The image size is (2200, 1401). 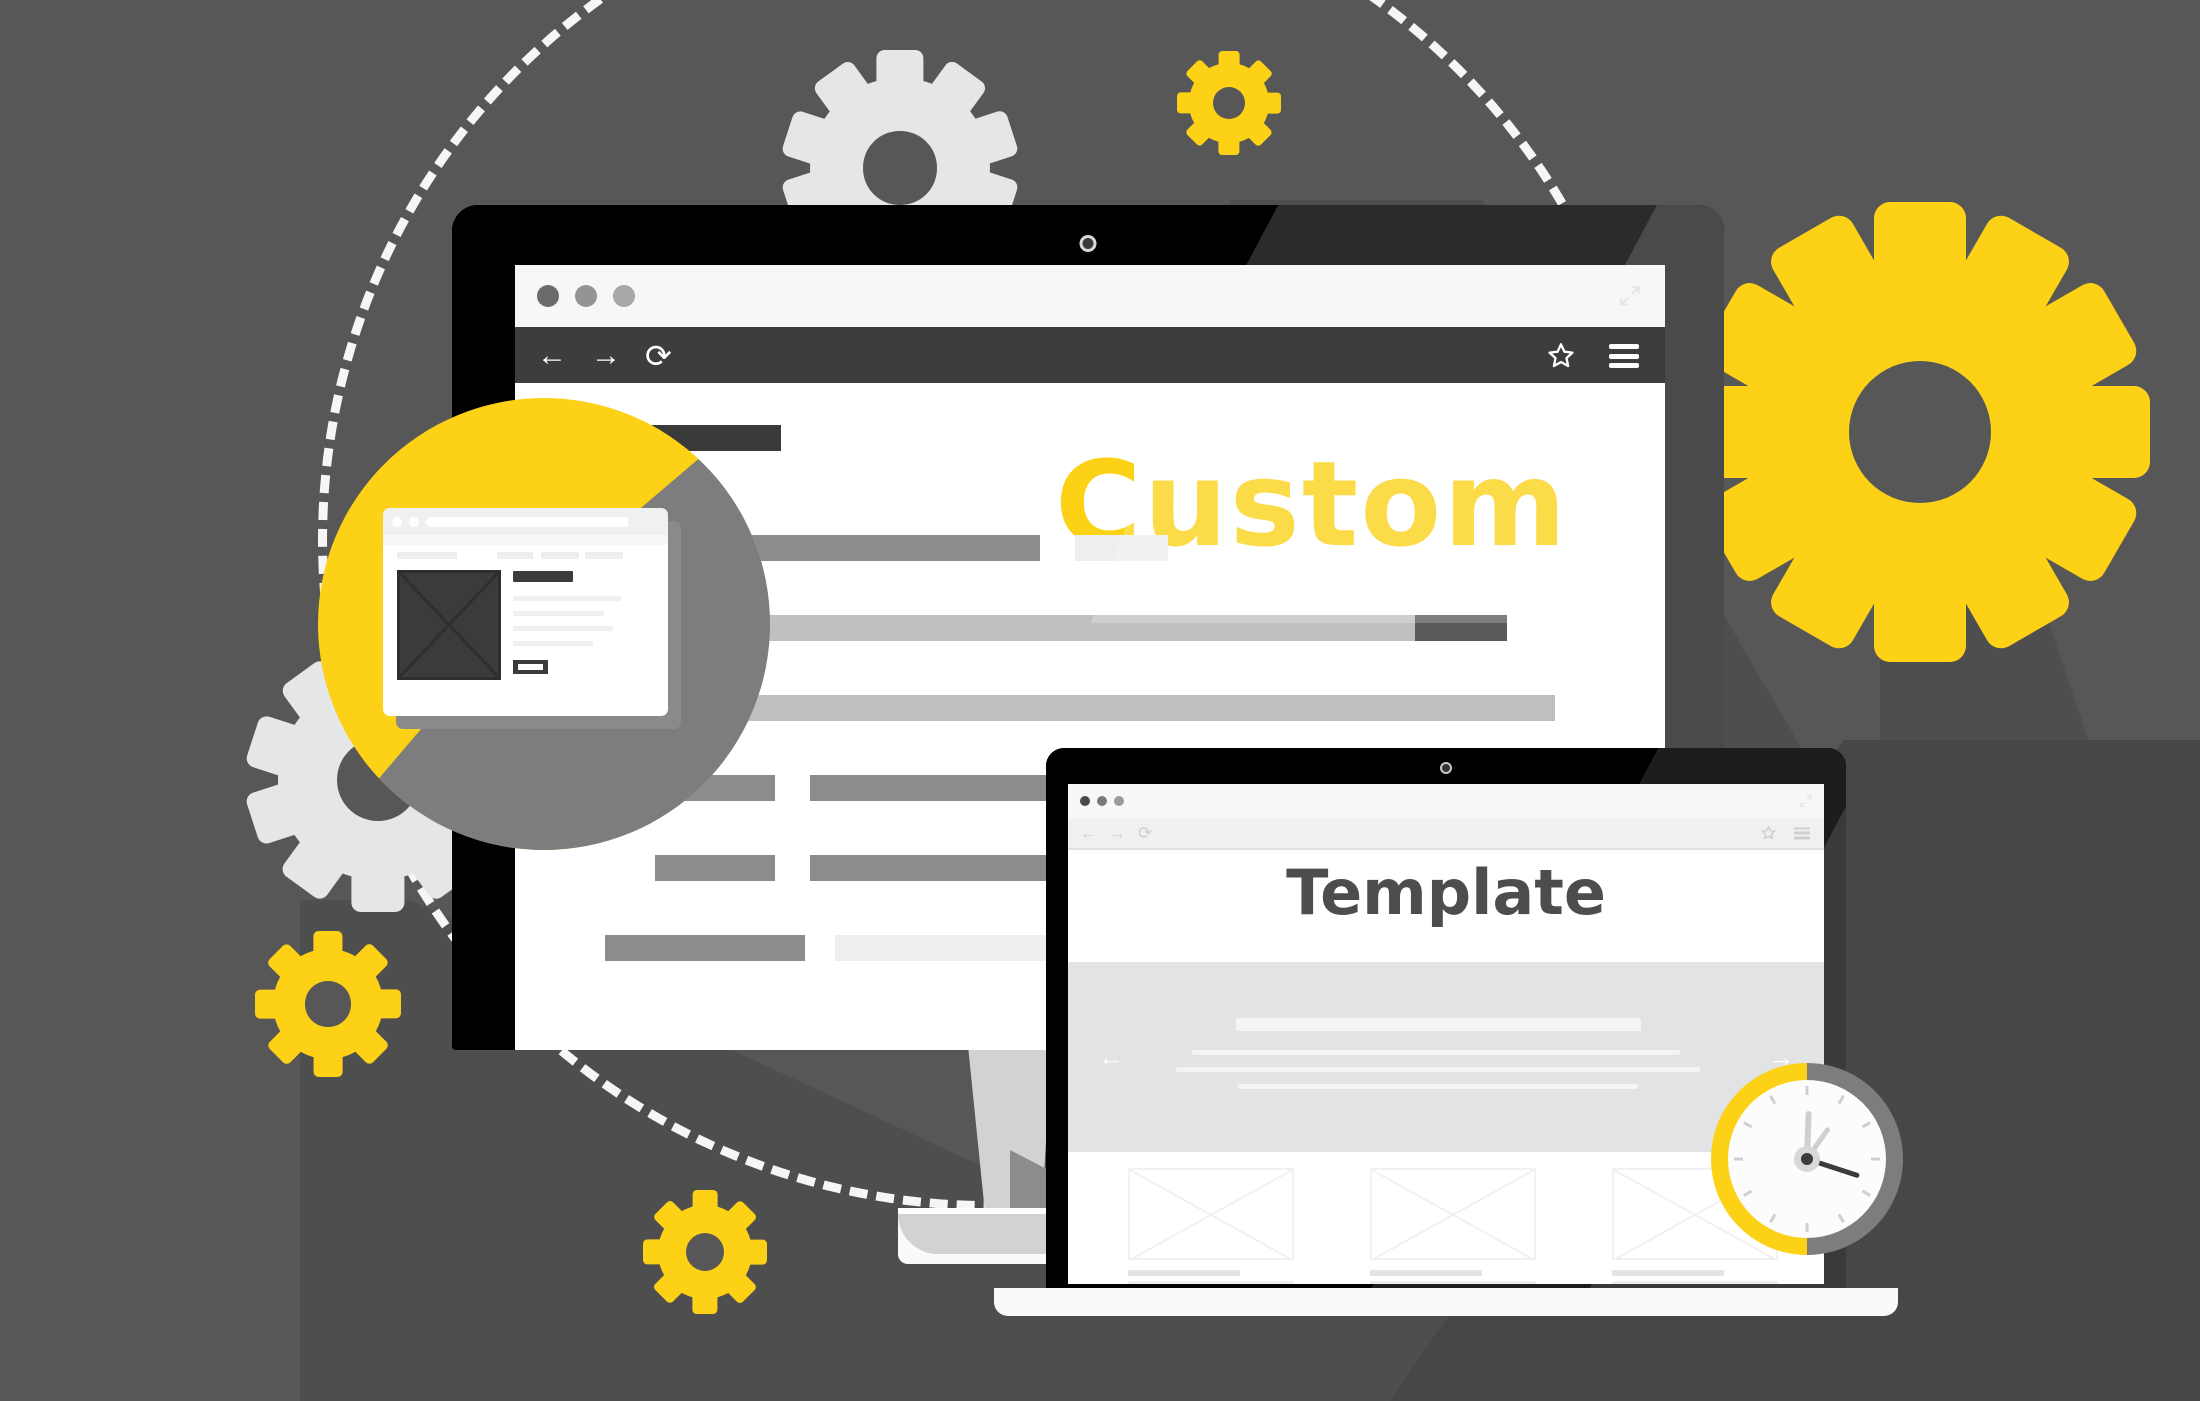 I want to click on laptop-traffic-lights, so click(x=1102, y=801).